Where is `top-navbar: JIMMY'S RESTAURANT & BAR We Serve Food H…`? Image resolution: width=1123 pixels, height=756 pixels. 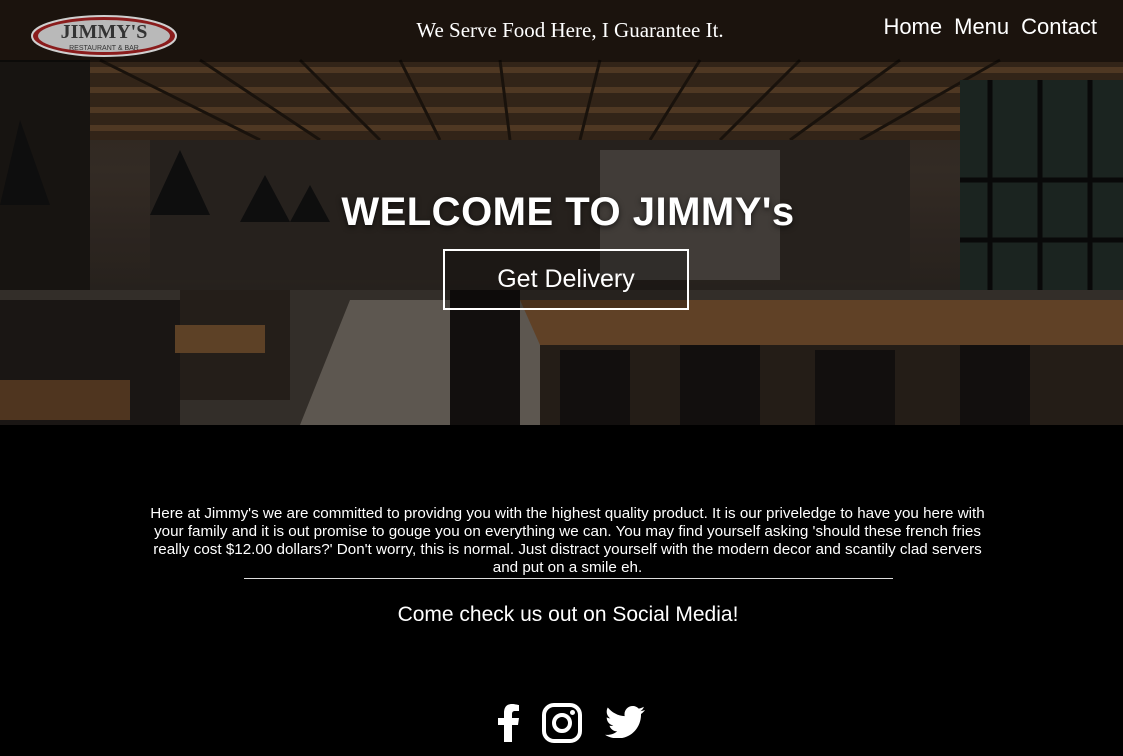
top-navbar: JIMMY'S RESTAURANT & BAR We Serve Food H… is located at coordinates (561, 31).